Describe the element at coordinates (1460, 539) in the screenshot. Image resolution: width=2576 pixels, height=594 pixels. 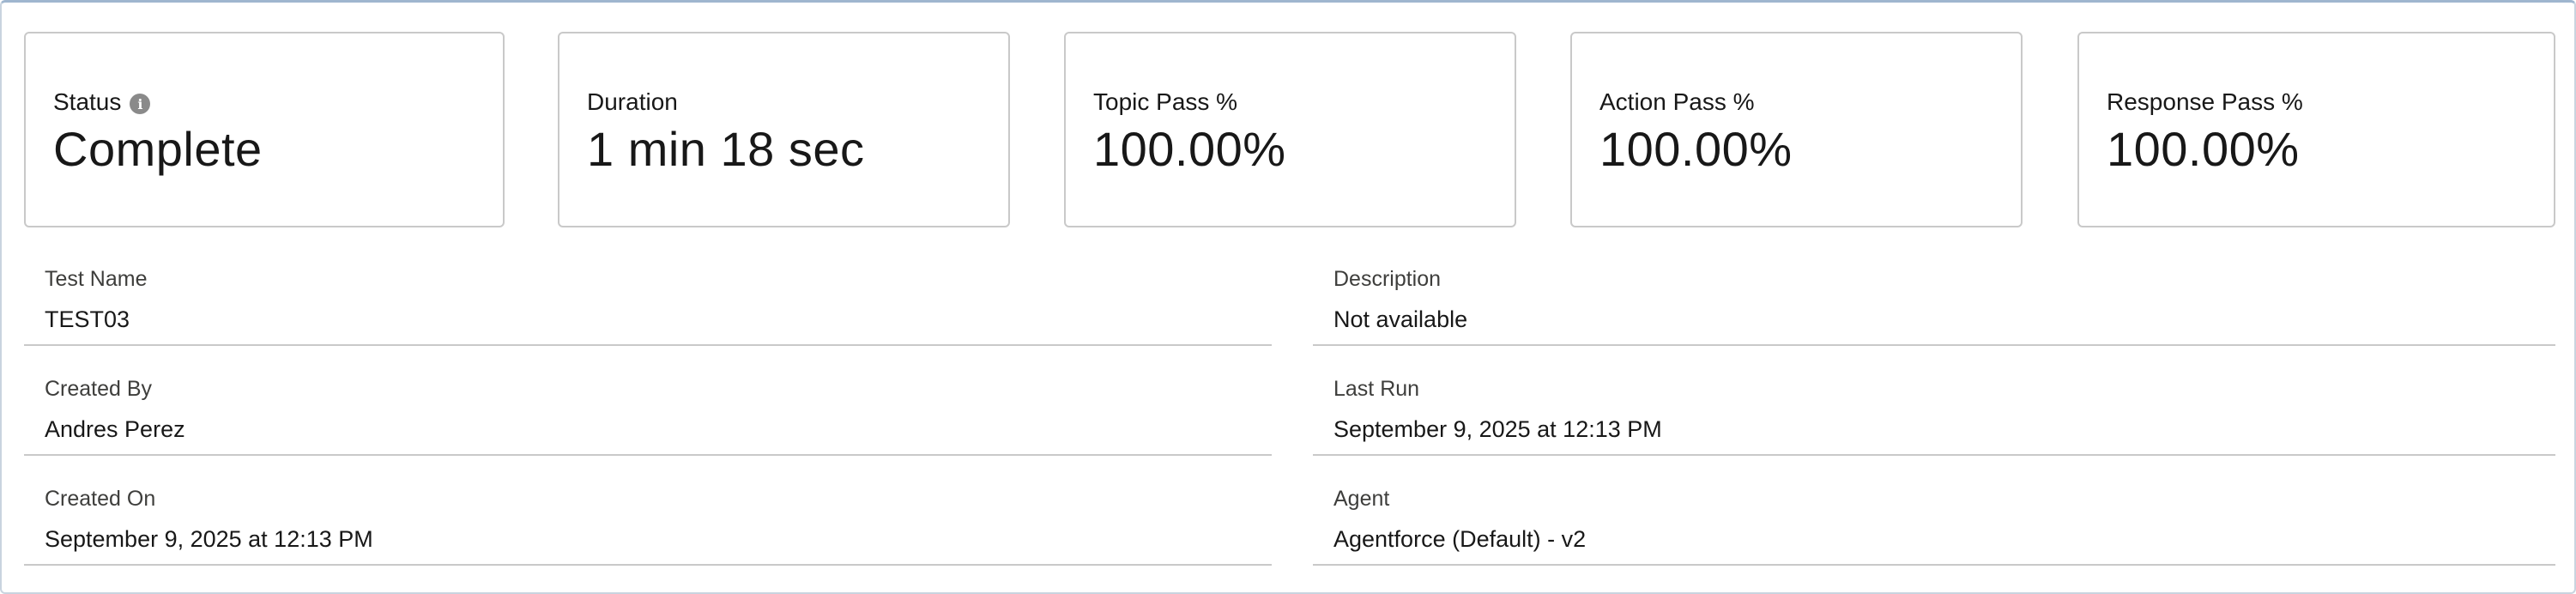
I see `agent-value: Agentforce (Default) - v2` at that location.